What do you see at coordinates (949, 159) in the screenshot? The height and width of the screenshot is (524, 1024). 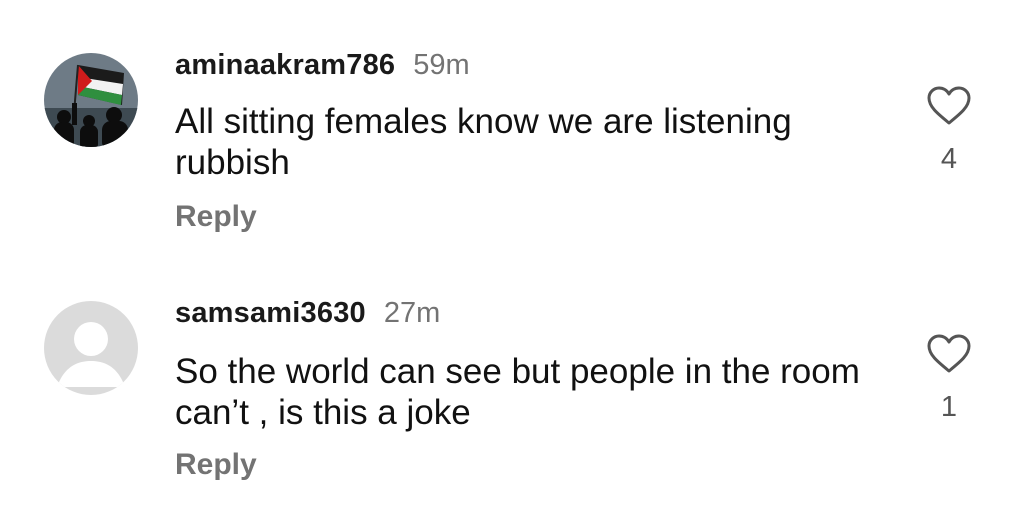 I see `like-count: 4` at bounding box center [949, 159].